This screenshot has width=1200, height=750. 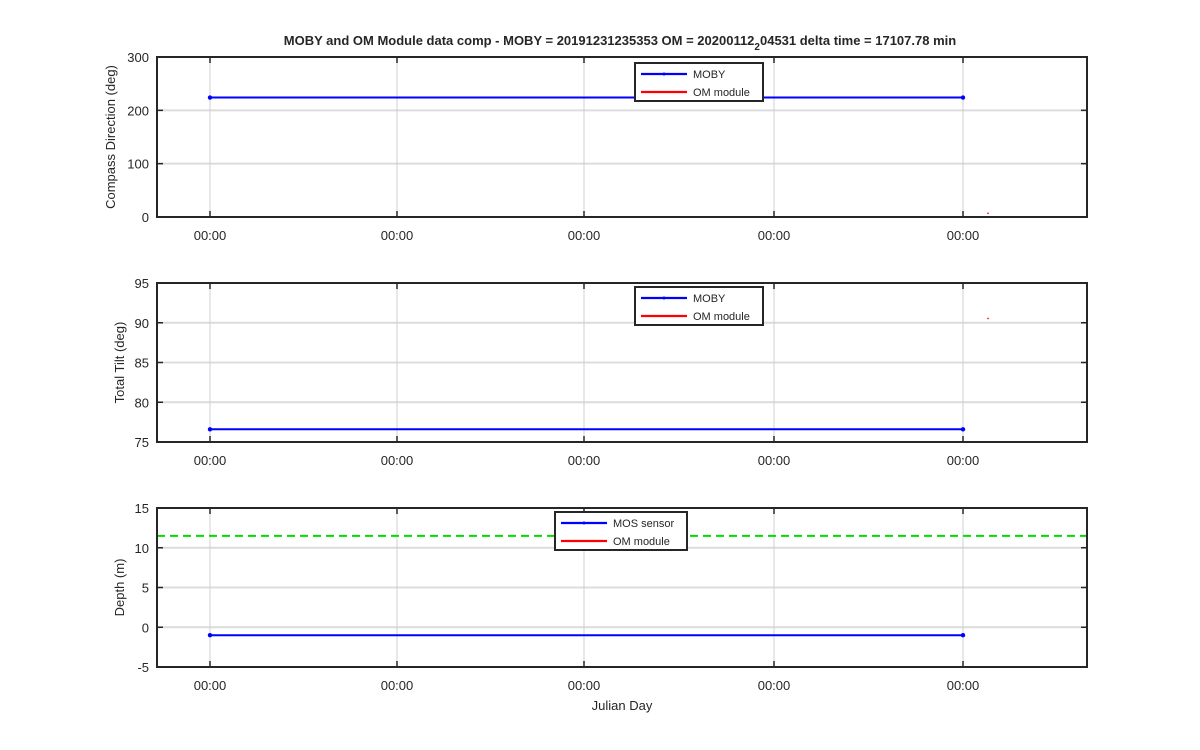 I want to click on legend: MOS sensor OM module, so click(x=621, y=531).